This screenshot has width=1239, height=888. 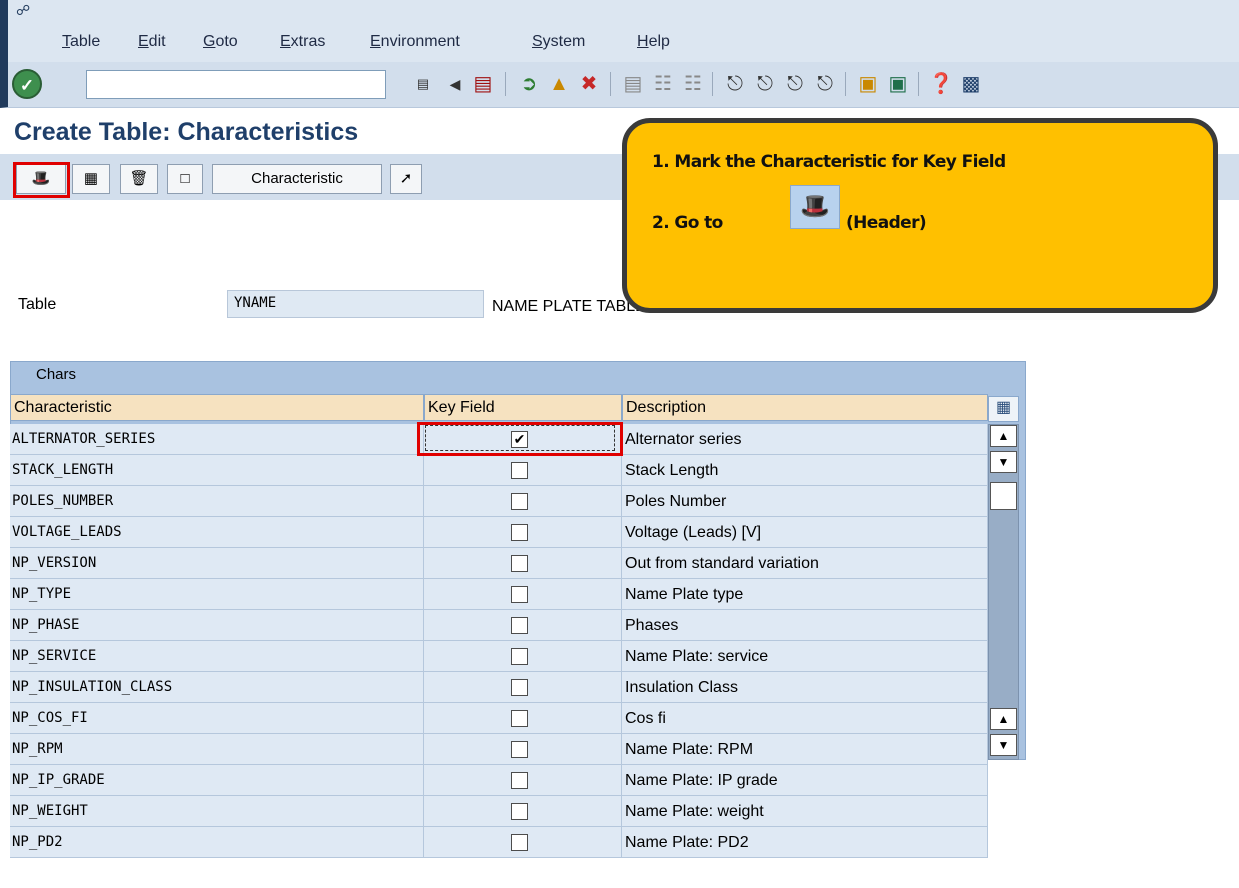 What do you see at coordinates (805, 407) in the screenshot?
I see `column-header-description: Description` at bounding box center [805, 407].